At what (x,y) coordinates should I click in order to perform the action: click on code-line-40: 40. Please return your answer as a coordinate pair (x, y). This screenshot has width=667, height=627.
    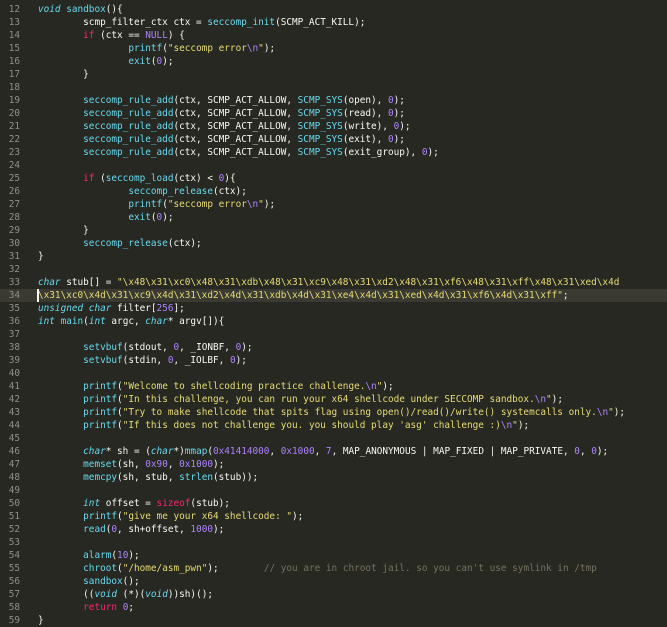
    Looking at the image, I should click on (333, 373).